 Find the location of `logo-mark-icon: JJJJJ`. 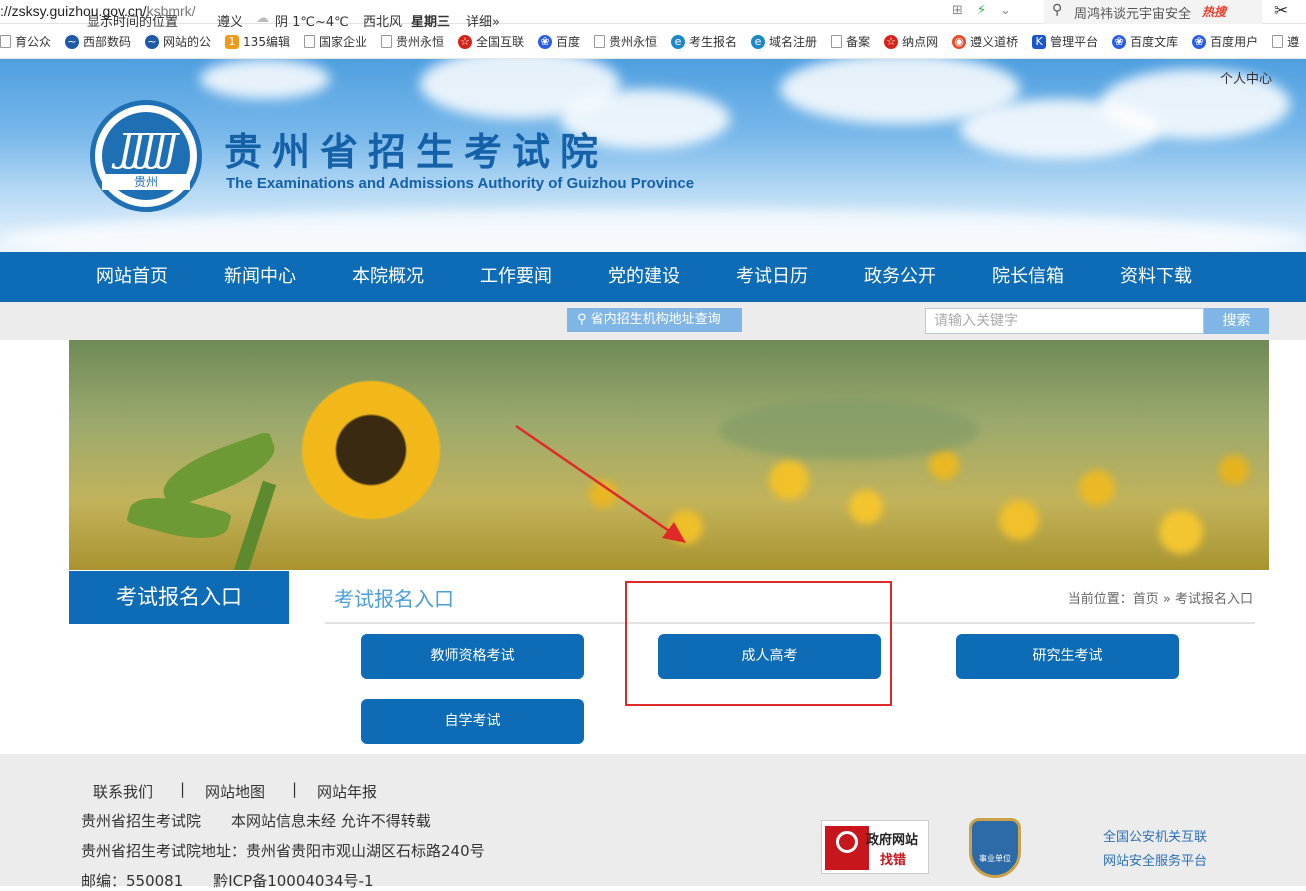

logo-mark-icon: JJJJJ is located at coordinates (148, 148).